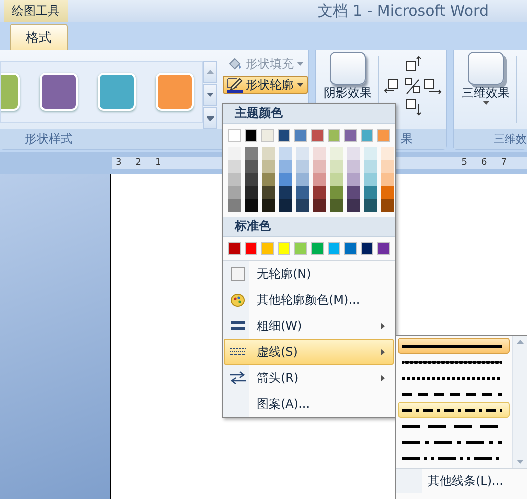 The image size is (527, 499). I want to click on ruler-number: 2, so click(139, 163).